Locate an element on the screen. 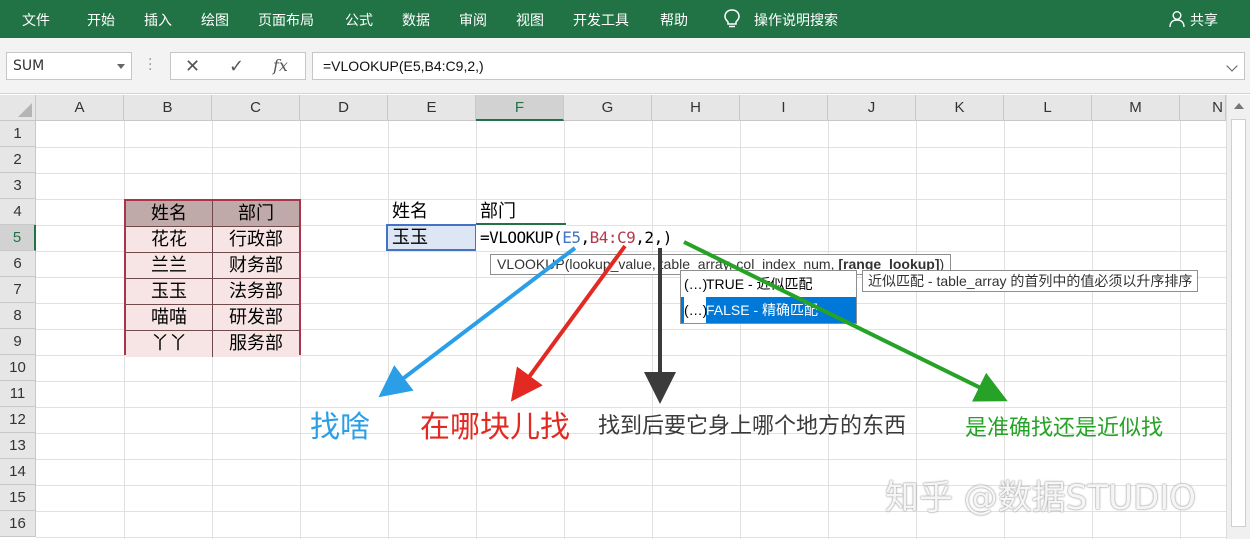  label-where: 在哪块儿找 is located at coordinates (495, 427).